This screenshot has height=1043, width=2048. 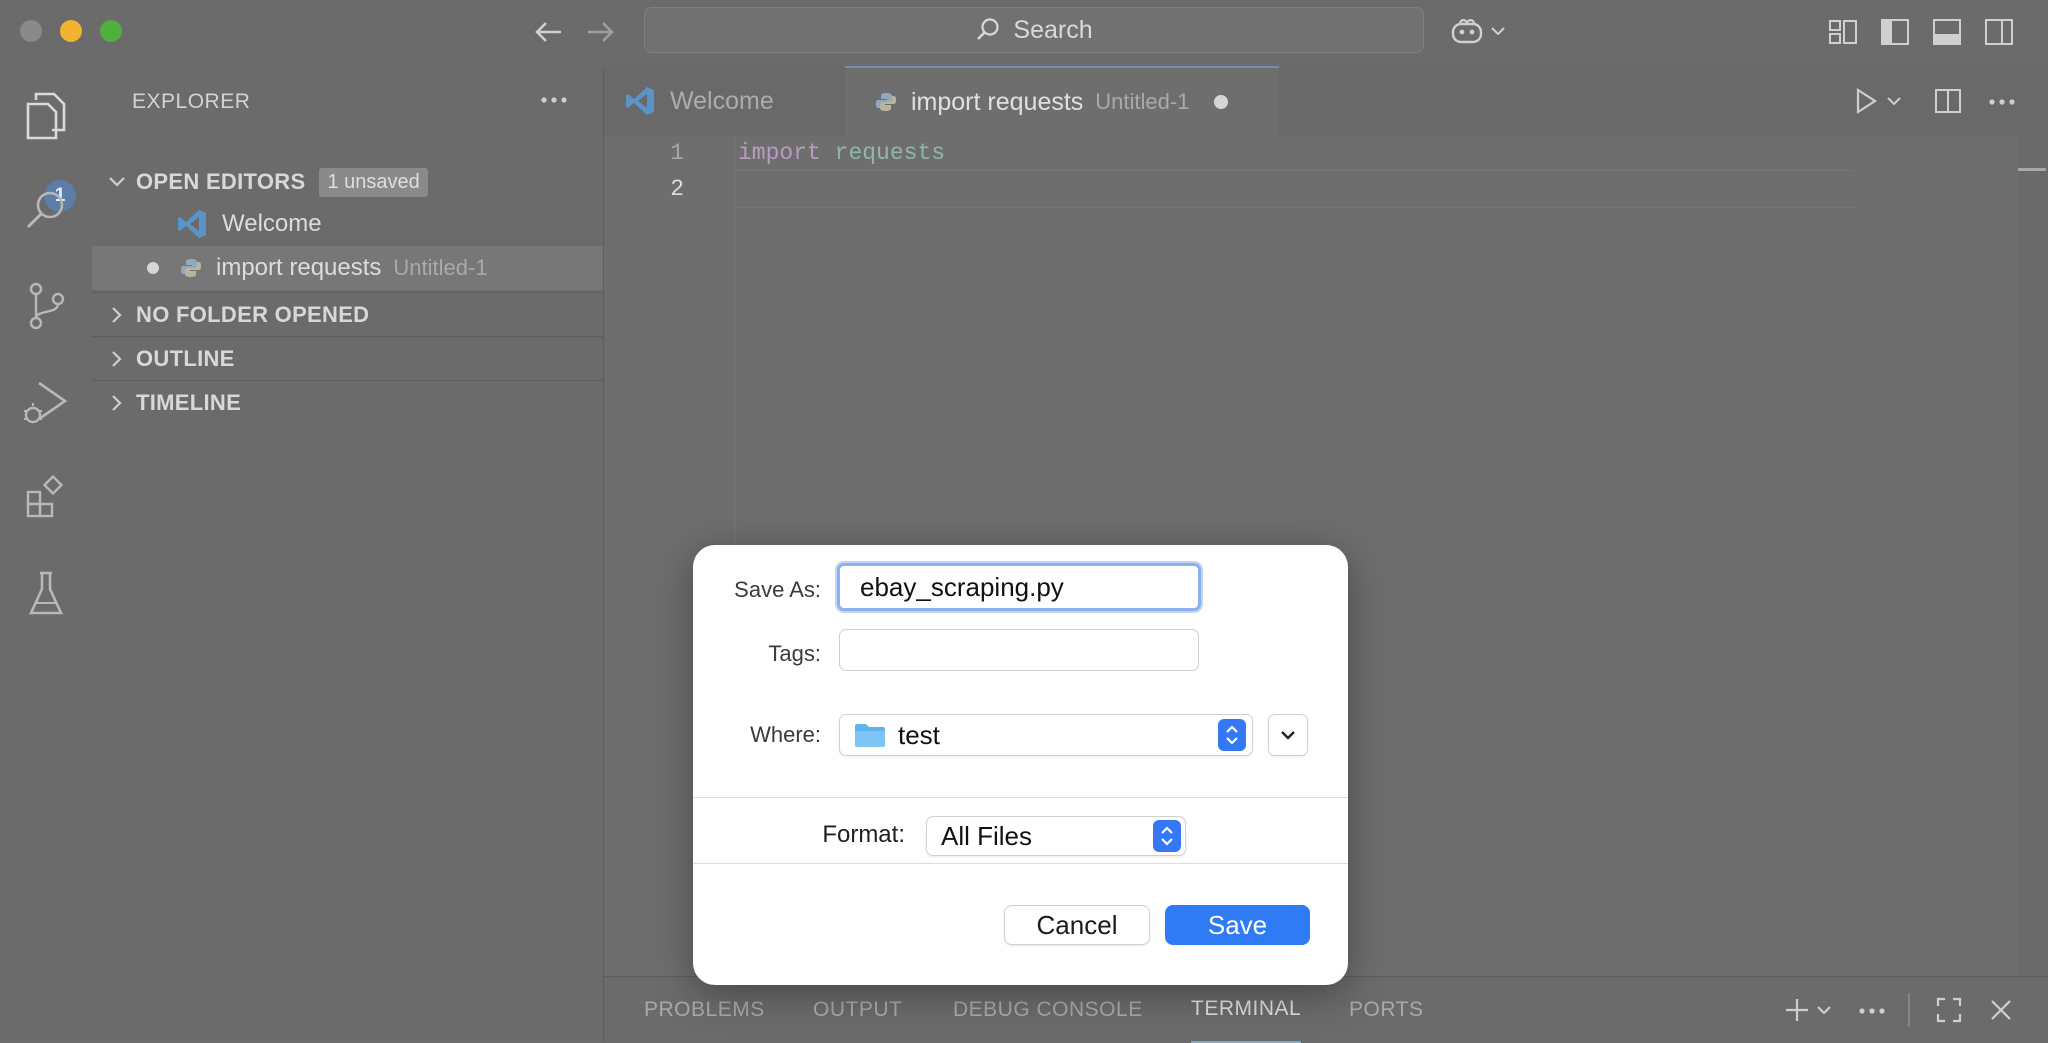 I want to click on split-editor-icon, so click(x=1948, y=101).